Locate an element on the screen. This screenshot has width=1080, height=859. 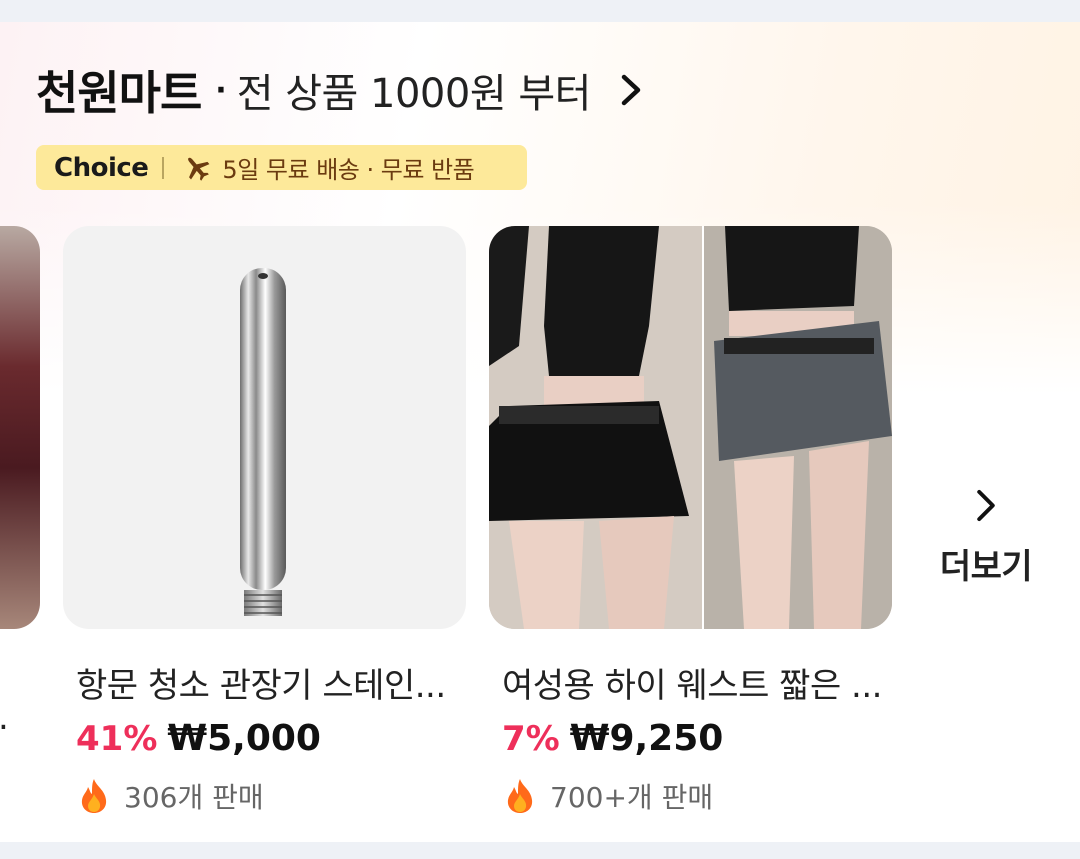
airplane-icon is located at coordinates (197, 168).